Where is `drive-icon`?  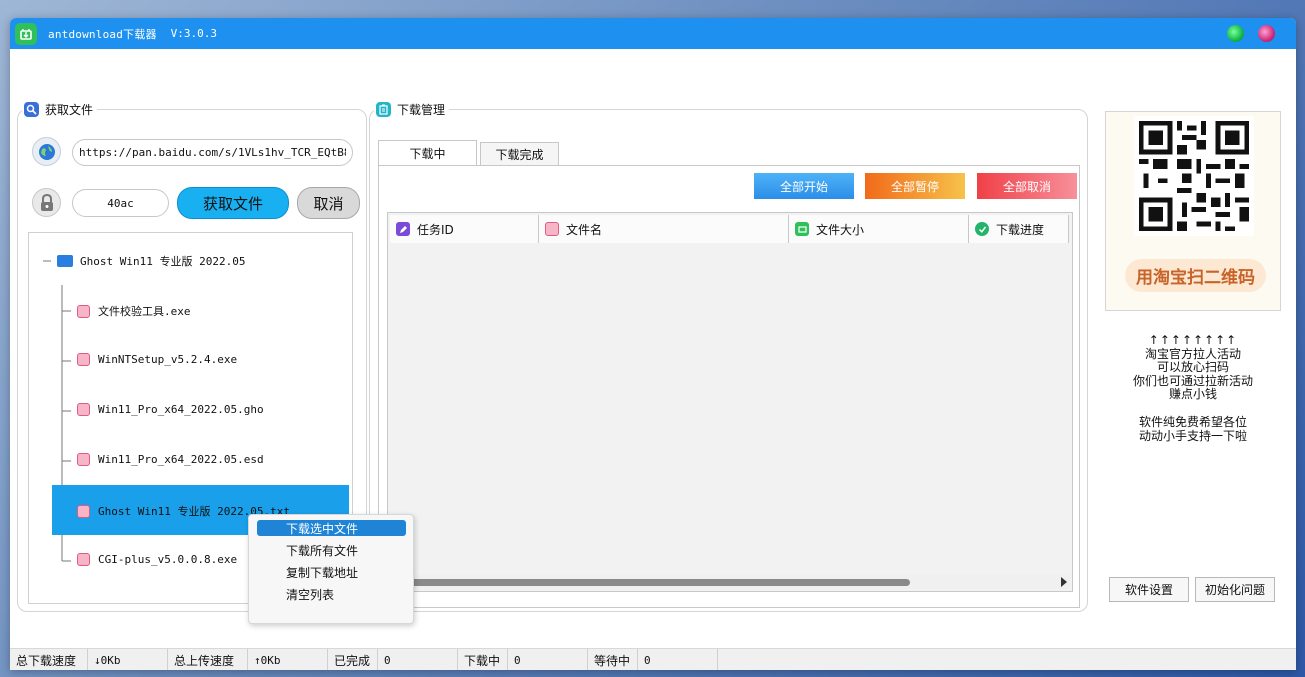
drive-icon is located at coordinates (802, 229).